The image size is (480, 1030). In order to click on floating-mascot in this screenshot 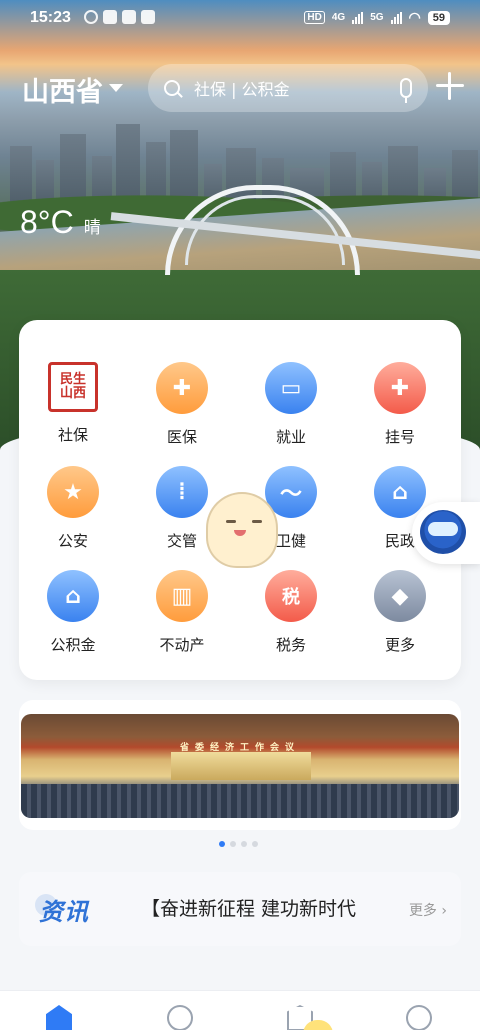, I will do `click(242, 532)`.